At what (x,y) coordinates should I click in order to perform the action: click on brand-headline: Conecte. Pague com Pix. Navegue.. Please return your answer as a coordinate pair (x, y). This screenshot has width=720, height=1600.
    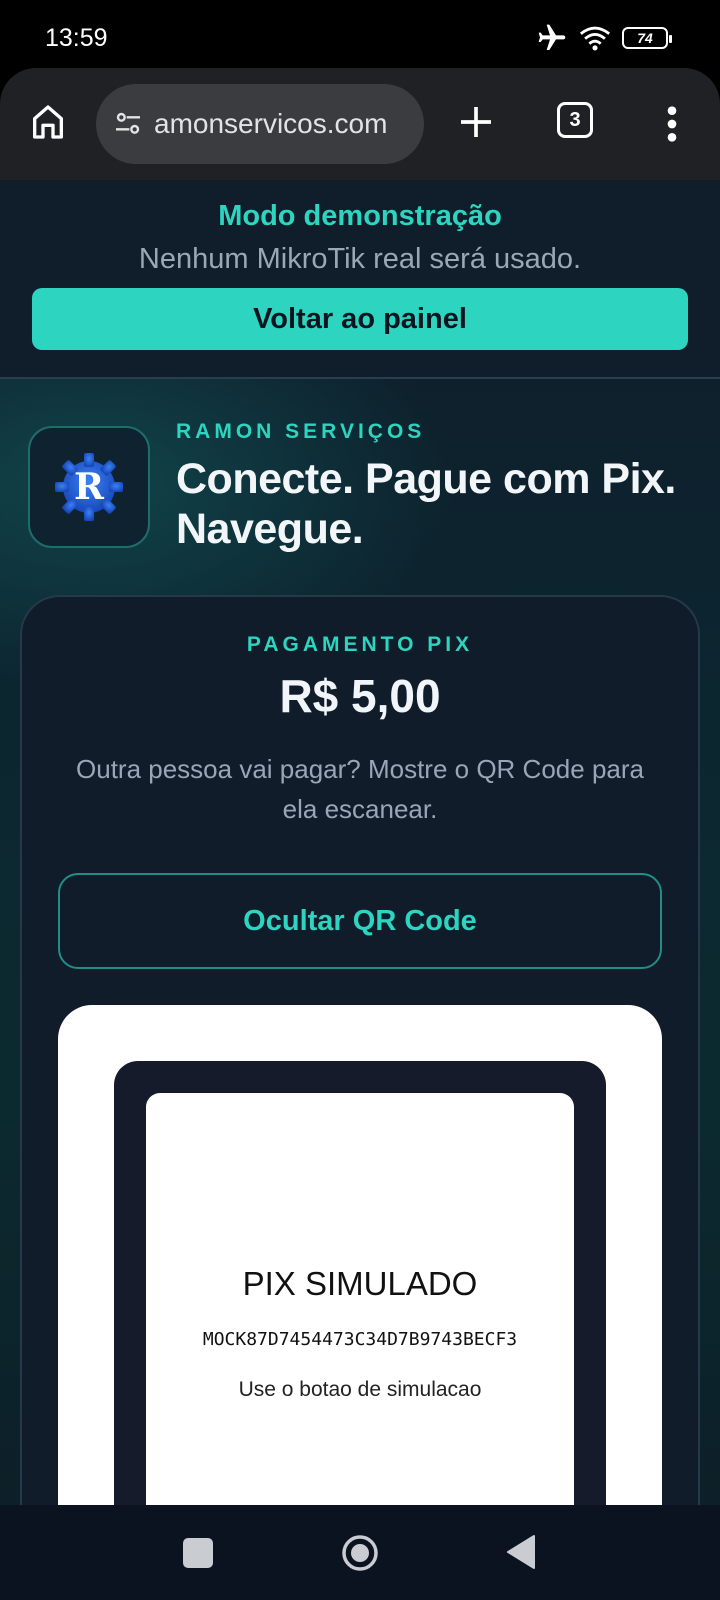
    Looking at the image, I should click on (426, 504).